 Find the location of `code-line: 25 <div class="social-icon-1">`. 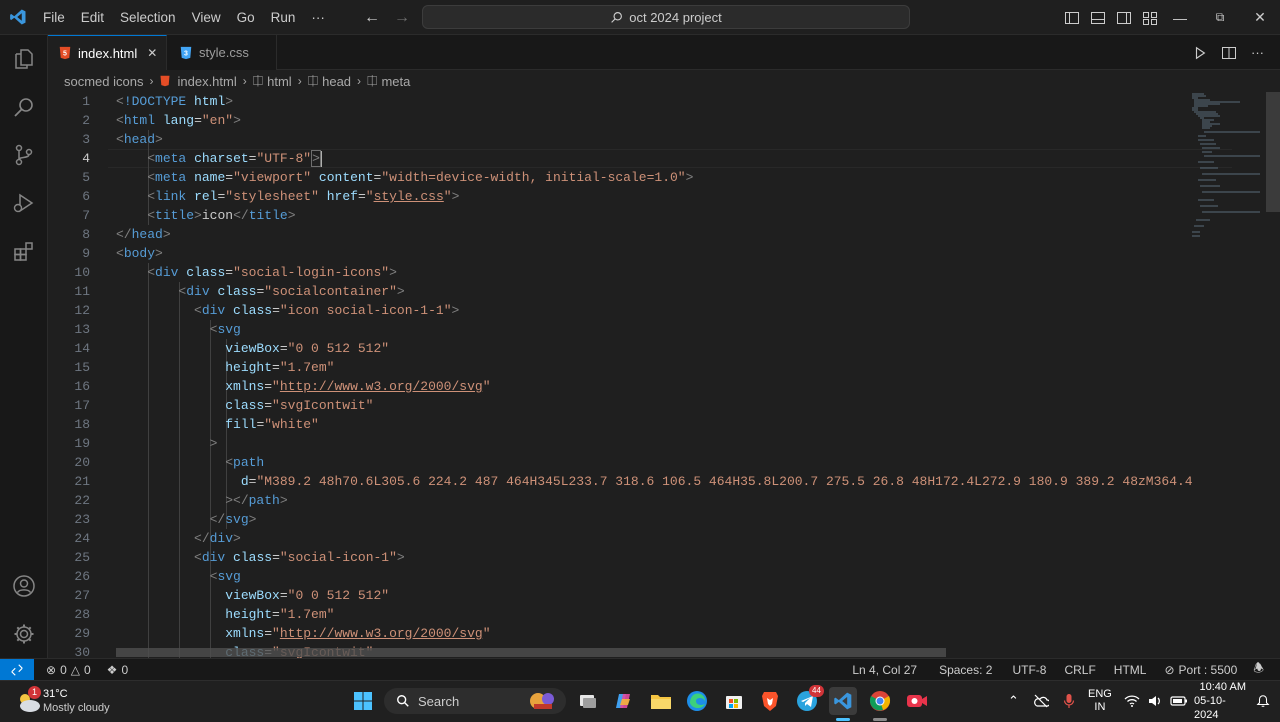

code-line: 25 <div class="social-icon-1"> is located at coordinates (239, 557).